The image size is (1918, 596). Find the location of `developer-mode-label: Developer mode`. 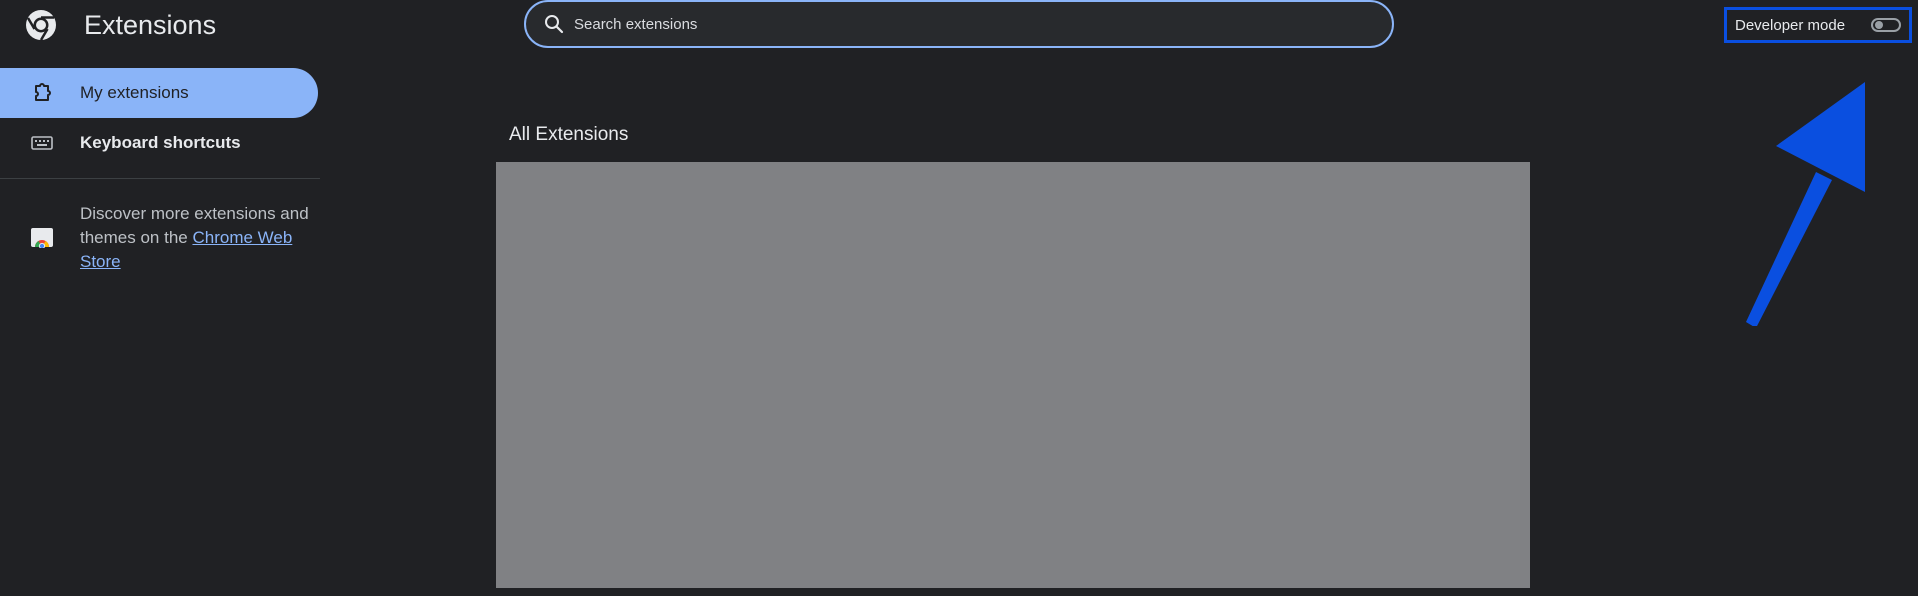

developer-mode-label: Developer mode is located at coordinates (1790, 25).